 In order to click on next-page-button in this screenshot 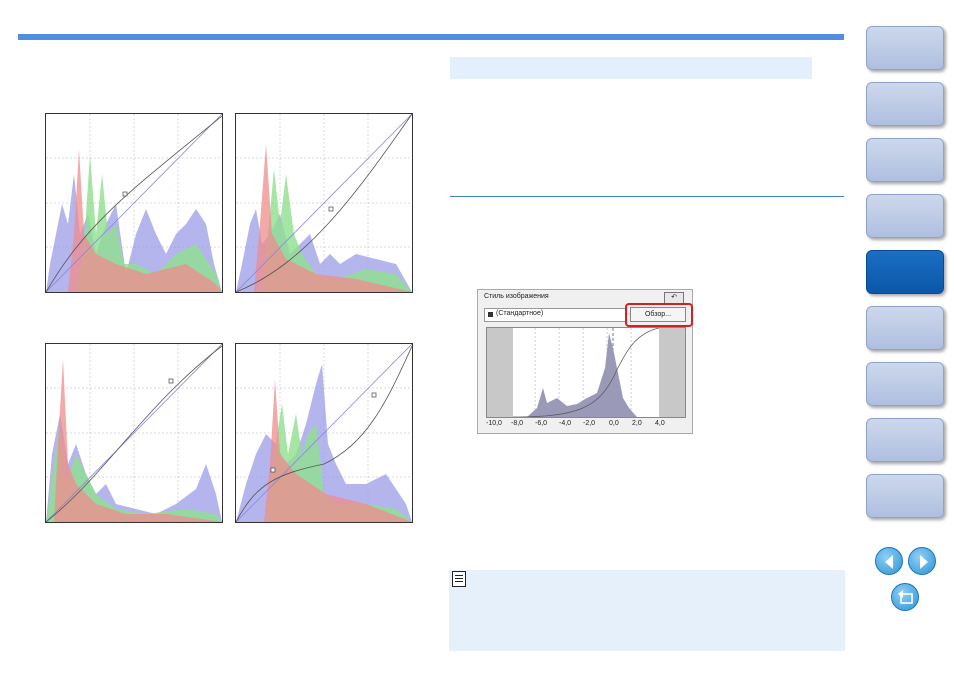, I will do `click(922, 561)`.